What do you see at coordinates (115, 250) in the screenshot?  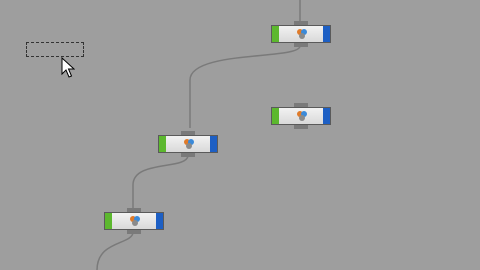 I see `wire-node-4-output` at bounding box center [115, 250].